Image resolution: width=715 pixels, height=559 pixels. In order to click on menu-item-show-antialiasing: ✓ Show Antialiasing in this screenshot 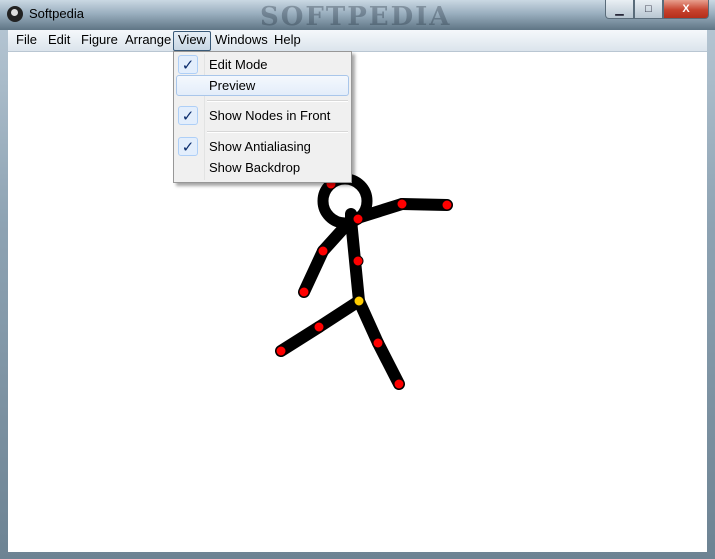, I will do `click(262, 146)`.